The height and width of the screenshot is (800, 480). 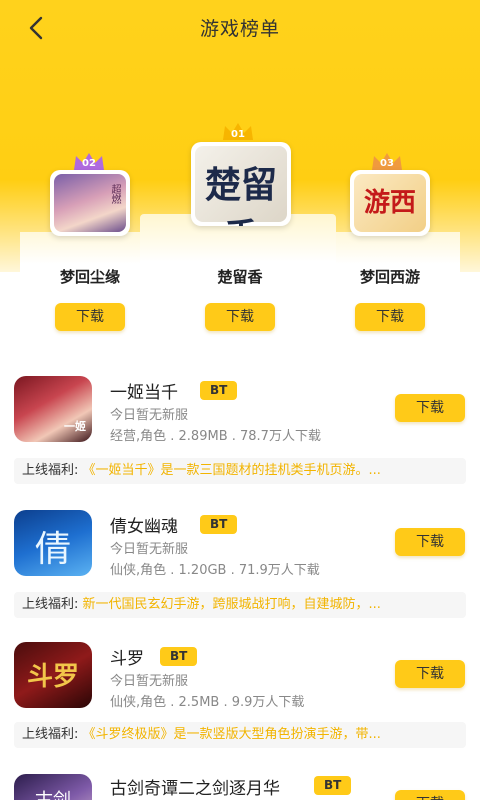 I want to click on game-meta: 经营,角色 . 2.89MB . 78.7万人下载, so click(x=215, y=436).